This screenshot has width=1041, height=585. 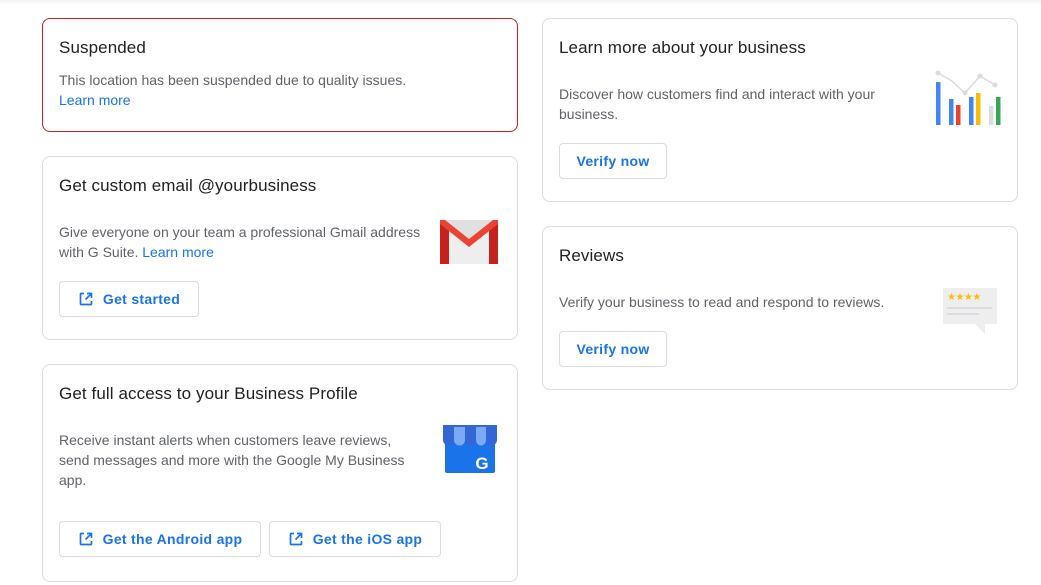 I want to click on full-access-title: Get full access to your Business Profile, so click(x=208, y=393).